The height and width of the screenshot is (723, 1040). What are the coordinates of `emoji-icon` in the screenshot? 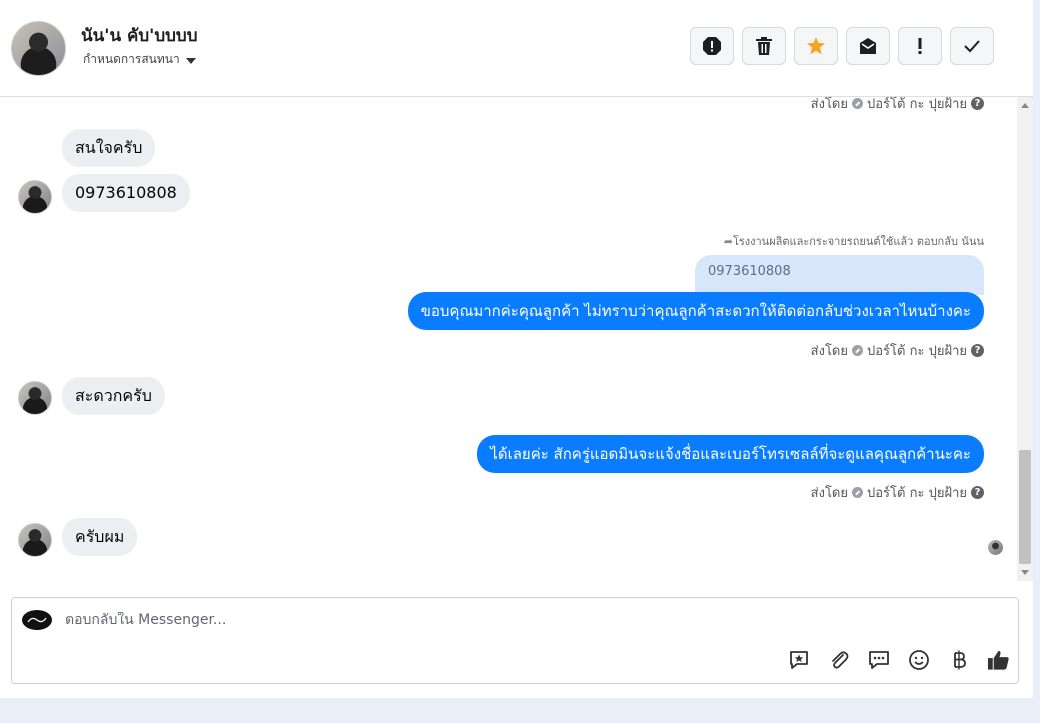 It's located at (918, 659).